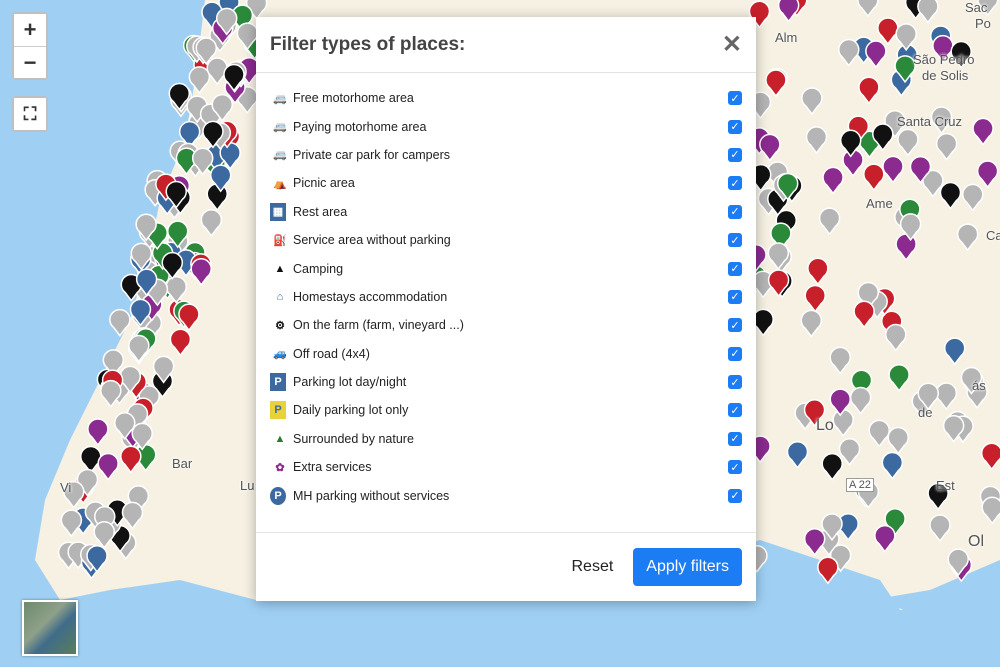 The width and height of the screenshot is (1000, 667). What do you see at coordinates (371, 495) in the screenshot?
I see `filter-label: MH parking without services` at bounding box center [371, 495].